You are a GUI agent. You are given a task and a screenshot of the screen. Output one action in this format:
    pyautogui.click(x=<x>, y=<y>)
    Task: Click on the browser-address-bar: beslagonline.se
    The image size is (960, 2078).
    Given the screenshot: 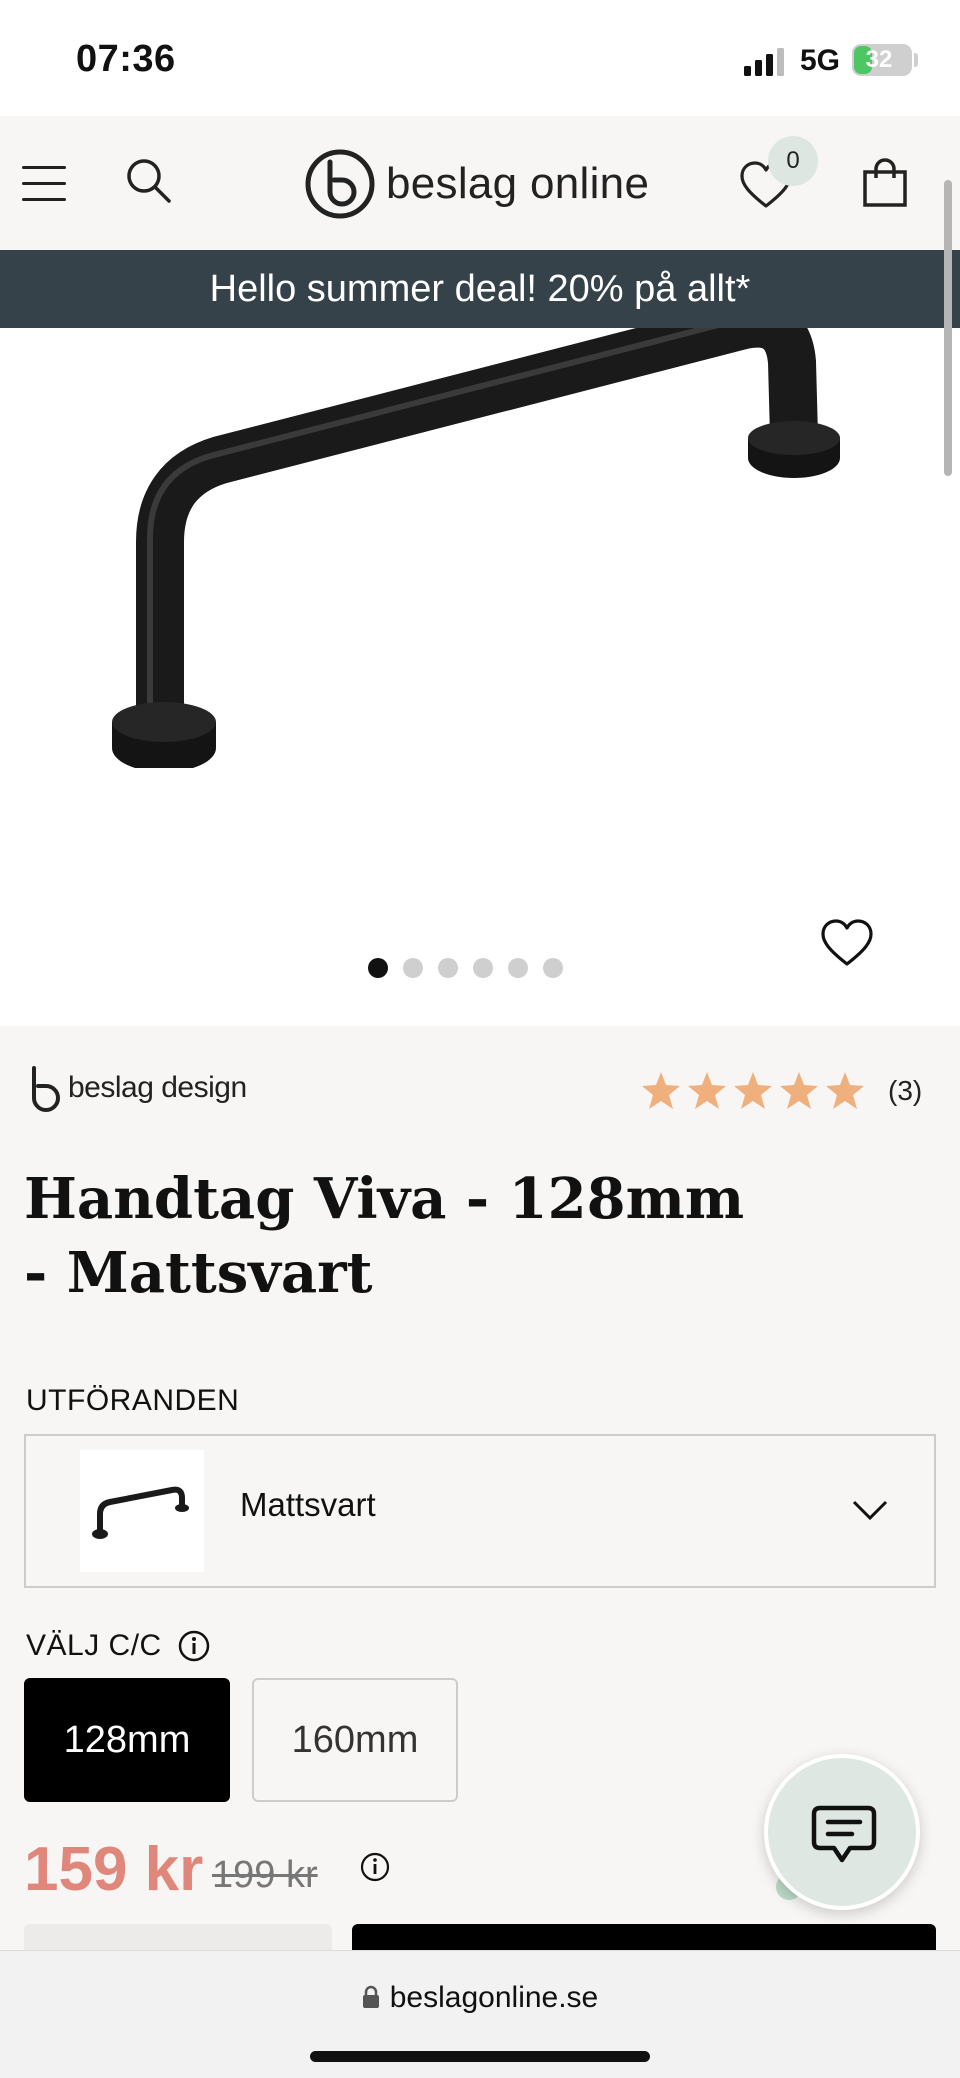 What is the action you would take?
    pyautogui.click(x=480, y=2014)
    